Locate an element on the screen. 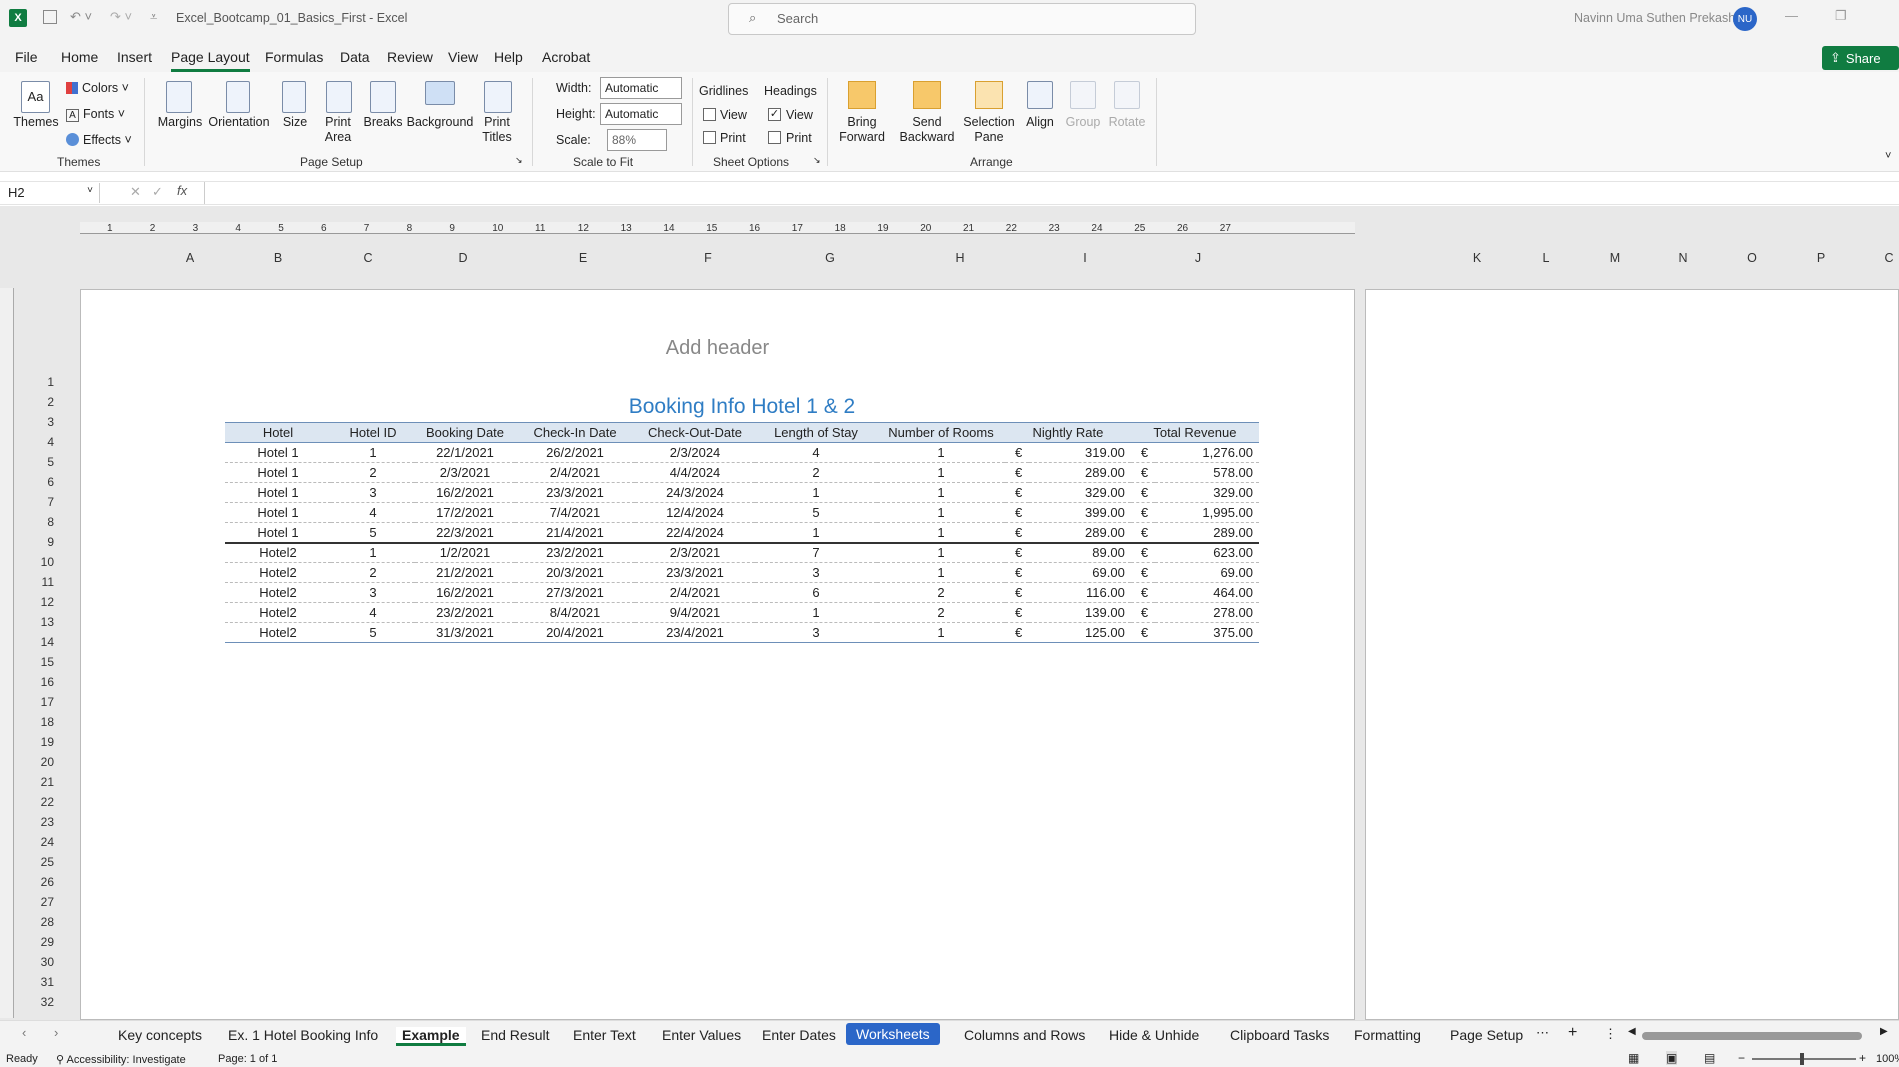  customize-qat-icon: ⩡ is located at coordinates (153, 17).